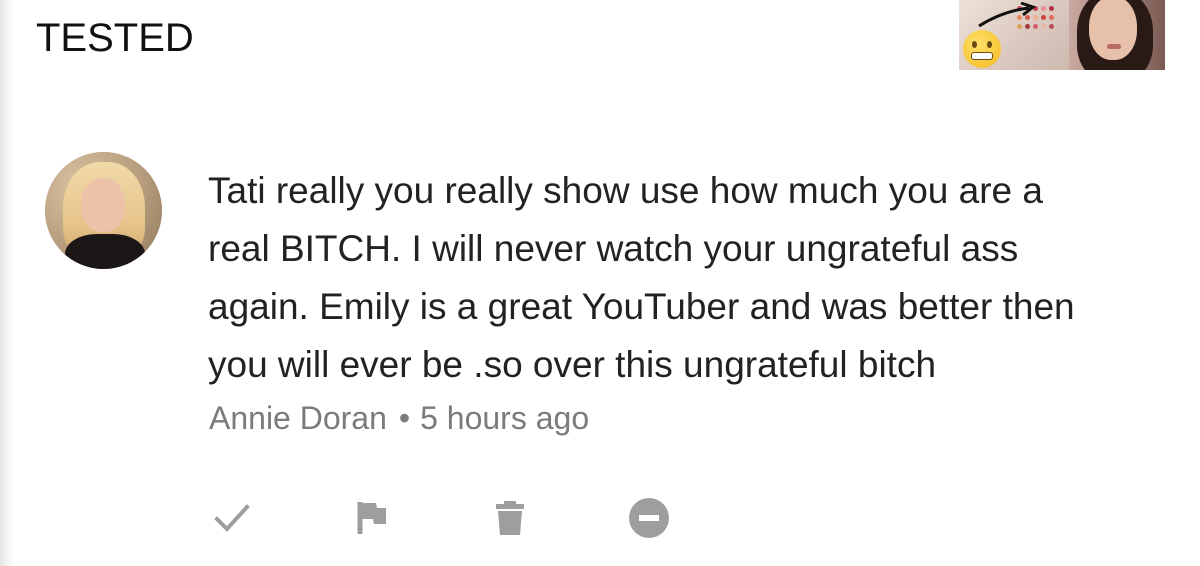 The image size is (1200, 566). Describe the element at coordinates (1113, 30) in the screenshot. I see `thumbnail-person-face` at that location.